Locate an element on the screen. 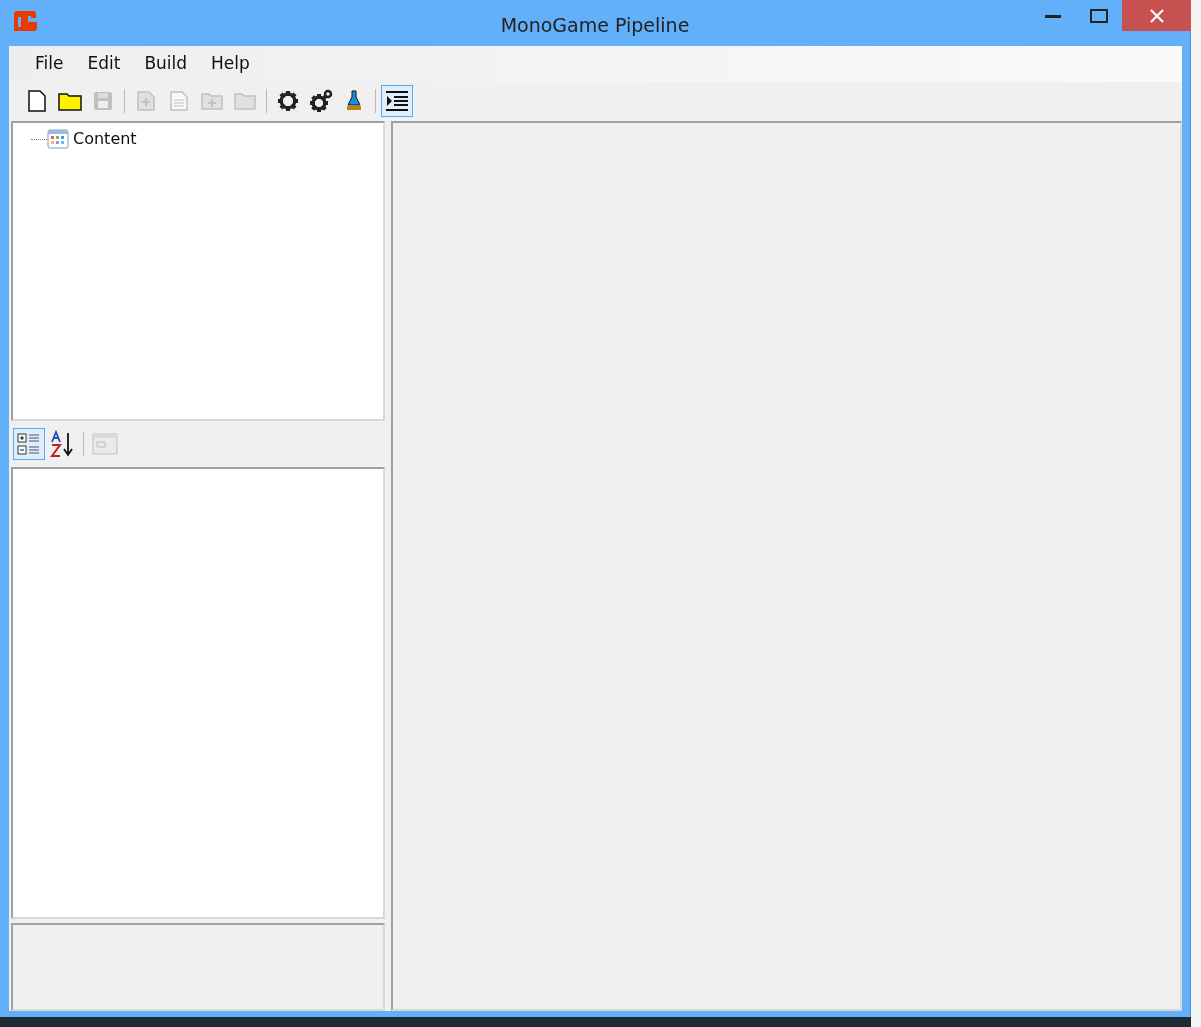 This screenshot has height=1027, width=1201. gears-icon is located at coordinates (321, 100).